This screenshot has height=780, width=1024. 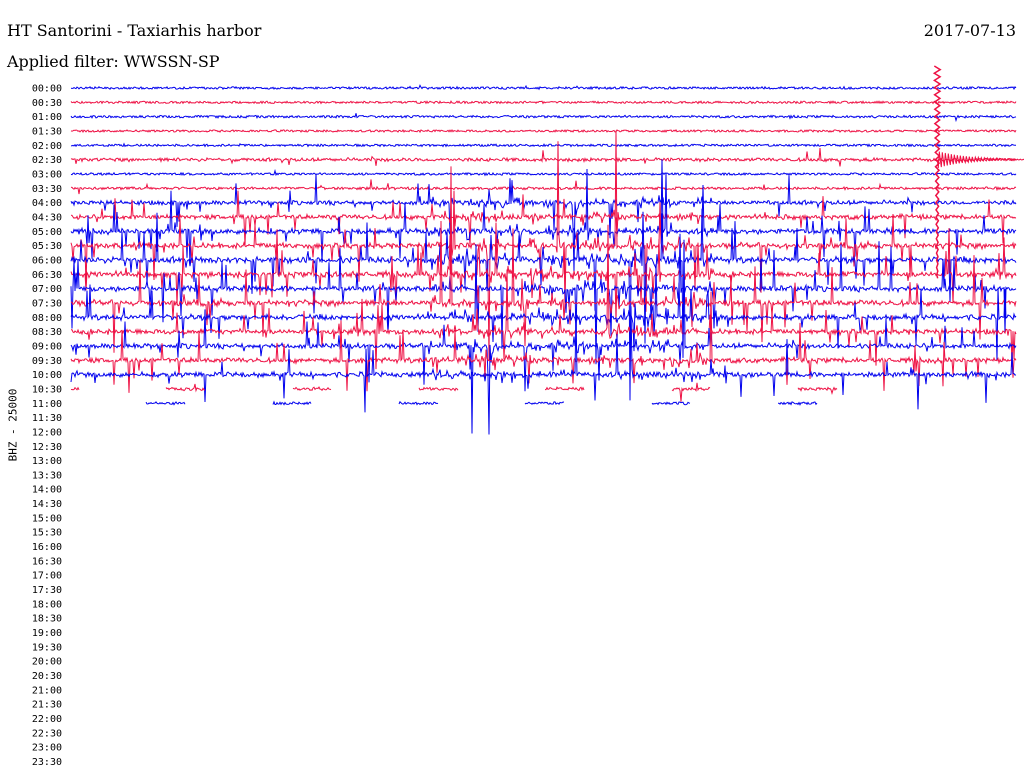 What do you see at coordinates (47, 418) in the screenshot?
I see `tick-label: 11:30` at bounding box center [47, 418].